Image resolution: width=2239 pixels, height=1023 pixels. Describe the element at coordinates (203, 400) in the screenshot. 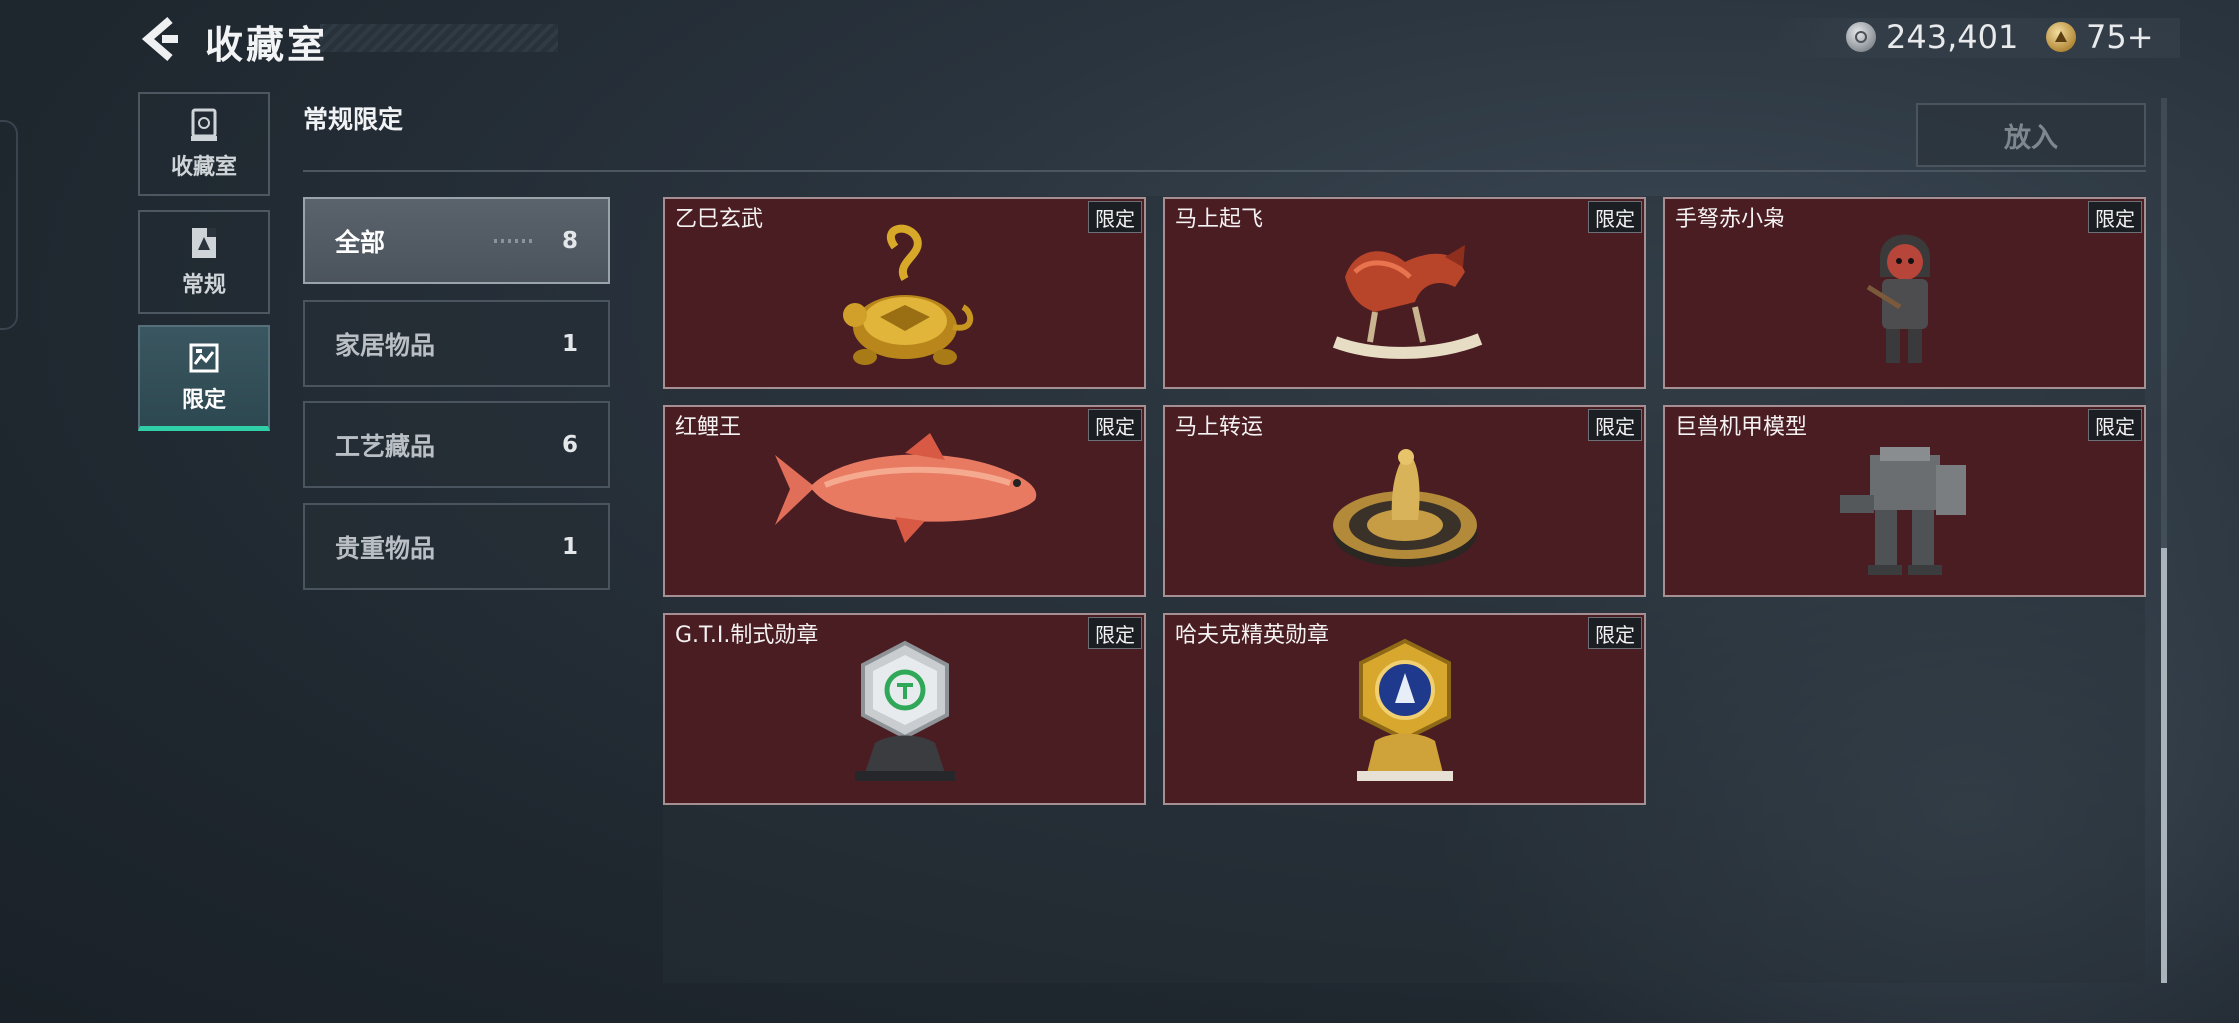

I see `nav-label: 限定` at that location.